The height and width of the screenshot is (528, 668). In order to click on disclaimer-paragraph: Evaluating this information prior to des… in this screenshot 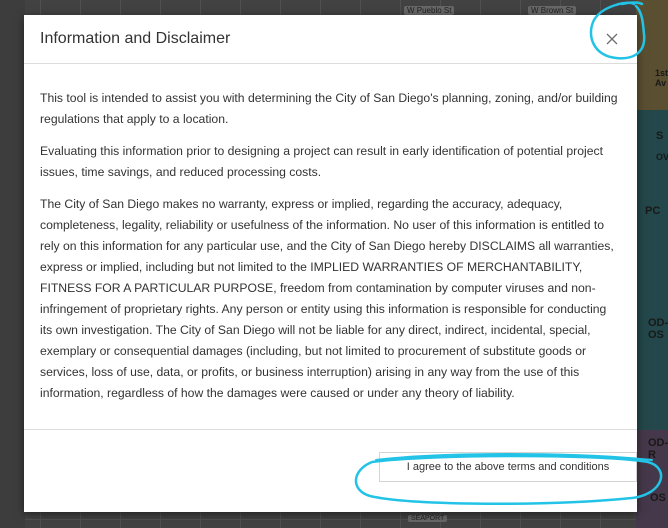, I will do `click(321, 161)`.